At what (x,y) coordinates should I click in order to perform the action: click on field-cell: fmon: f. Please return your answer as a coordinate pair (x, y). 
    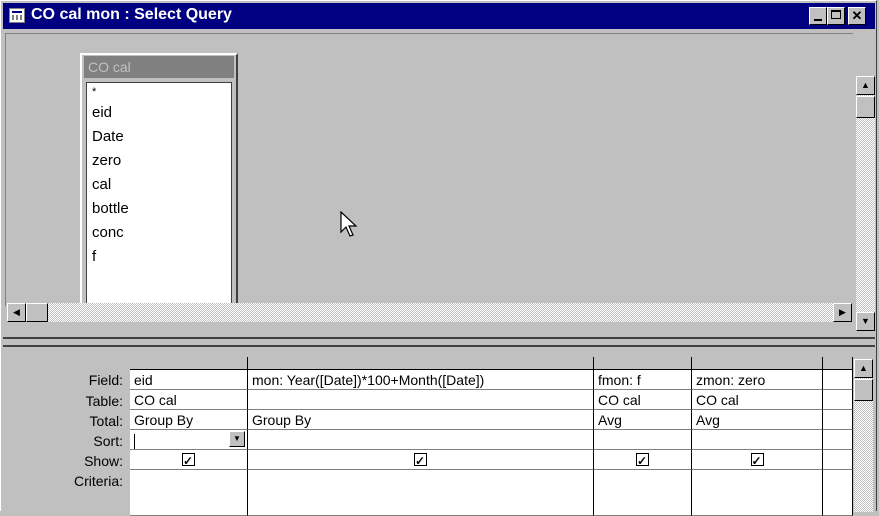
    Looking at the image, I should click on (643, 380).